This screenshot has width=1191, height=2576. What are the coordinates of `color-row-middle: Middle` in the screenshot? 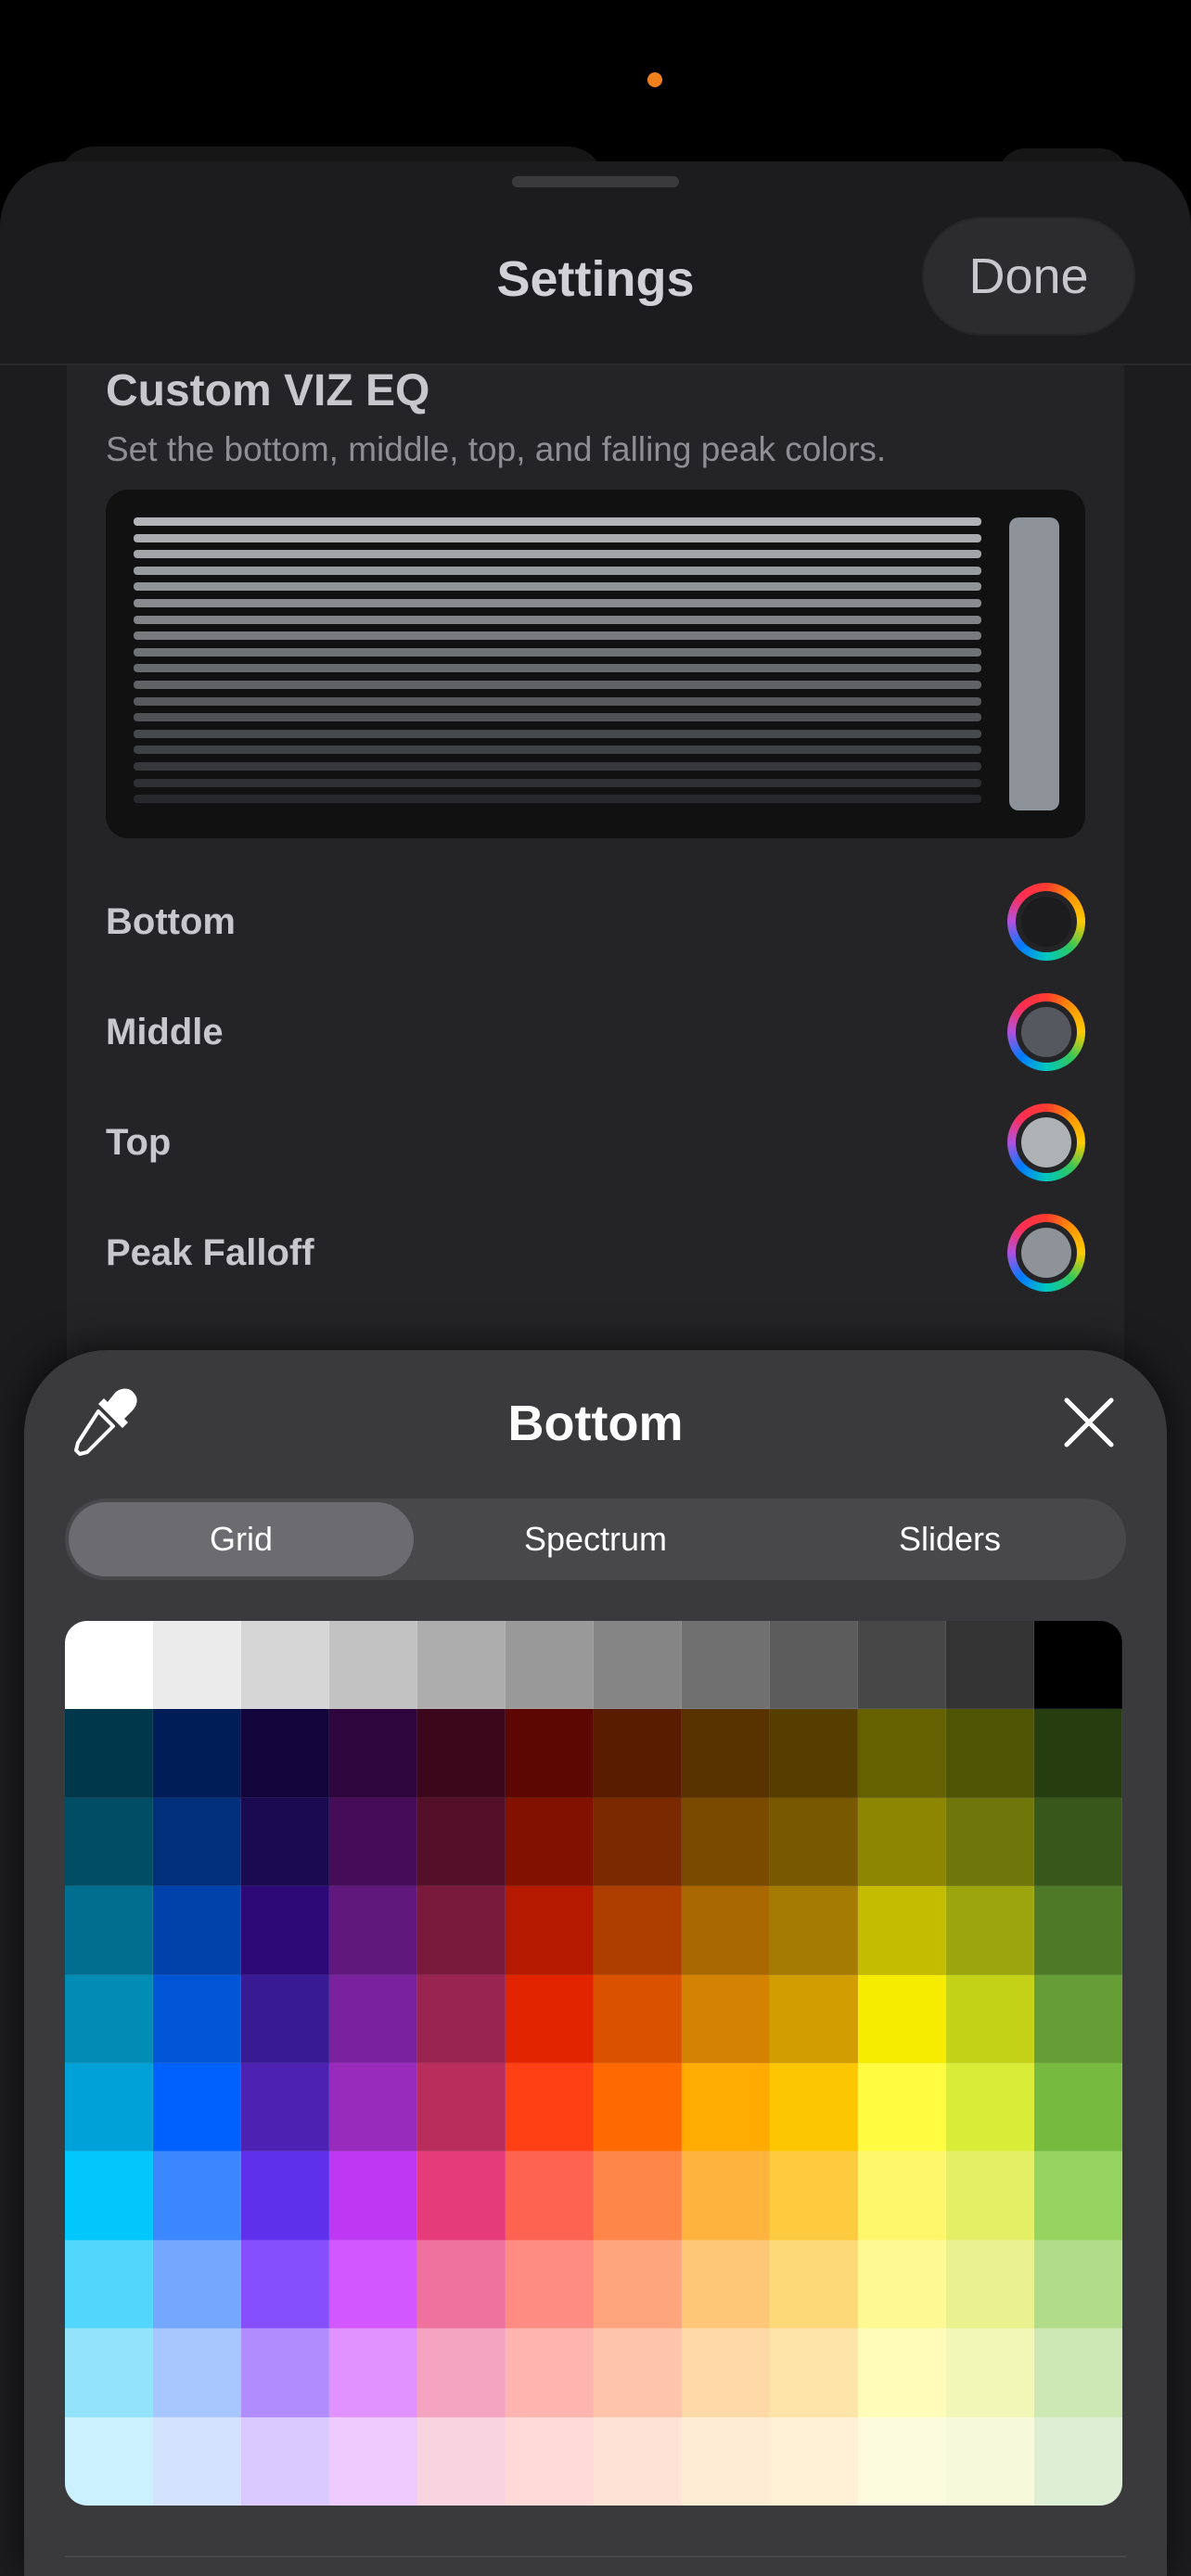 It's located at (595, 1032).